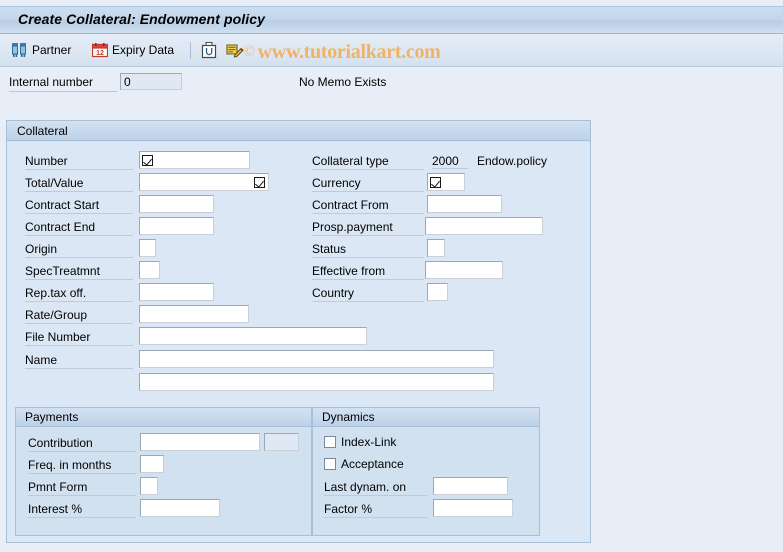 Image resolution: width=783 pixels, height=552 pixels. Describe the element at coordinates (464, 204) in the screenshot. I see `contract-from-input` at that location.